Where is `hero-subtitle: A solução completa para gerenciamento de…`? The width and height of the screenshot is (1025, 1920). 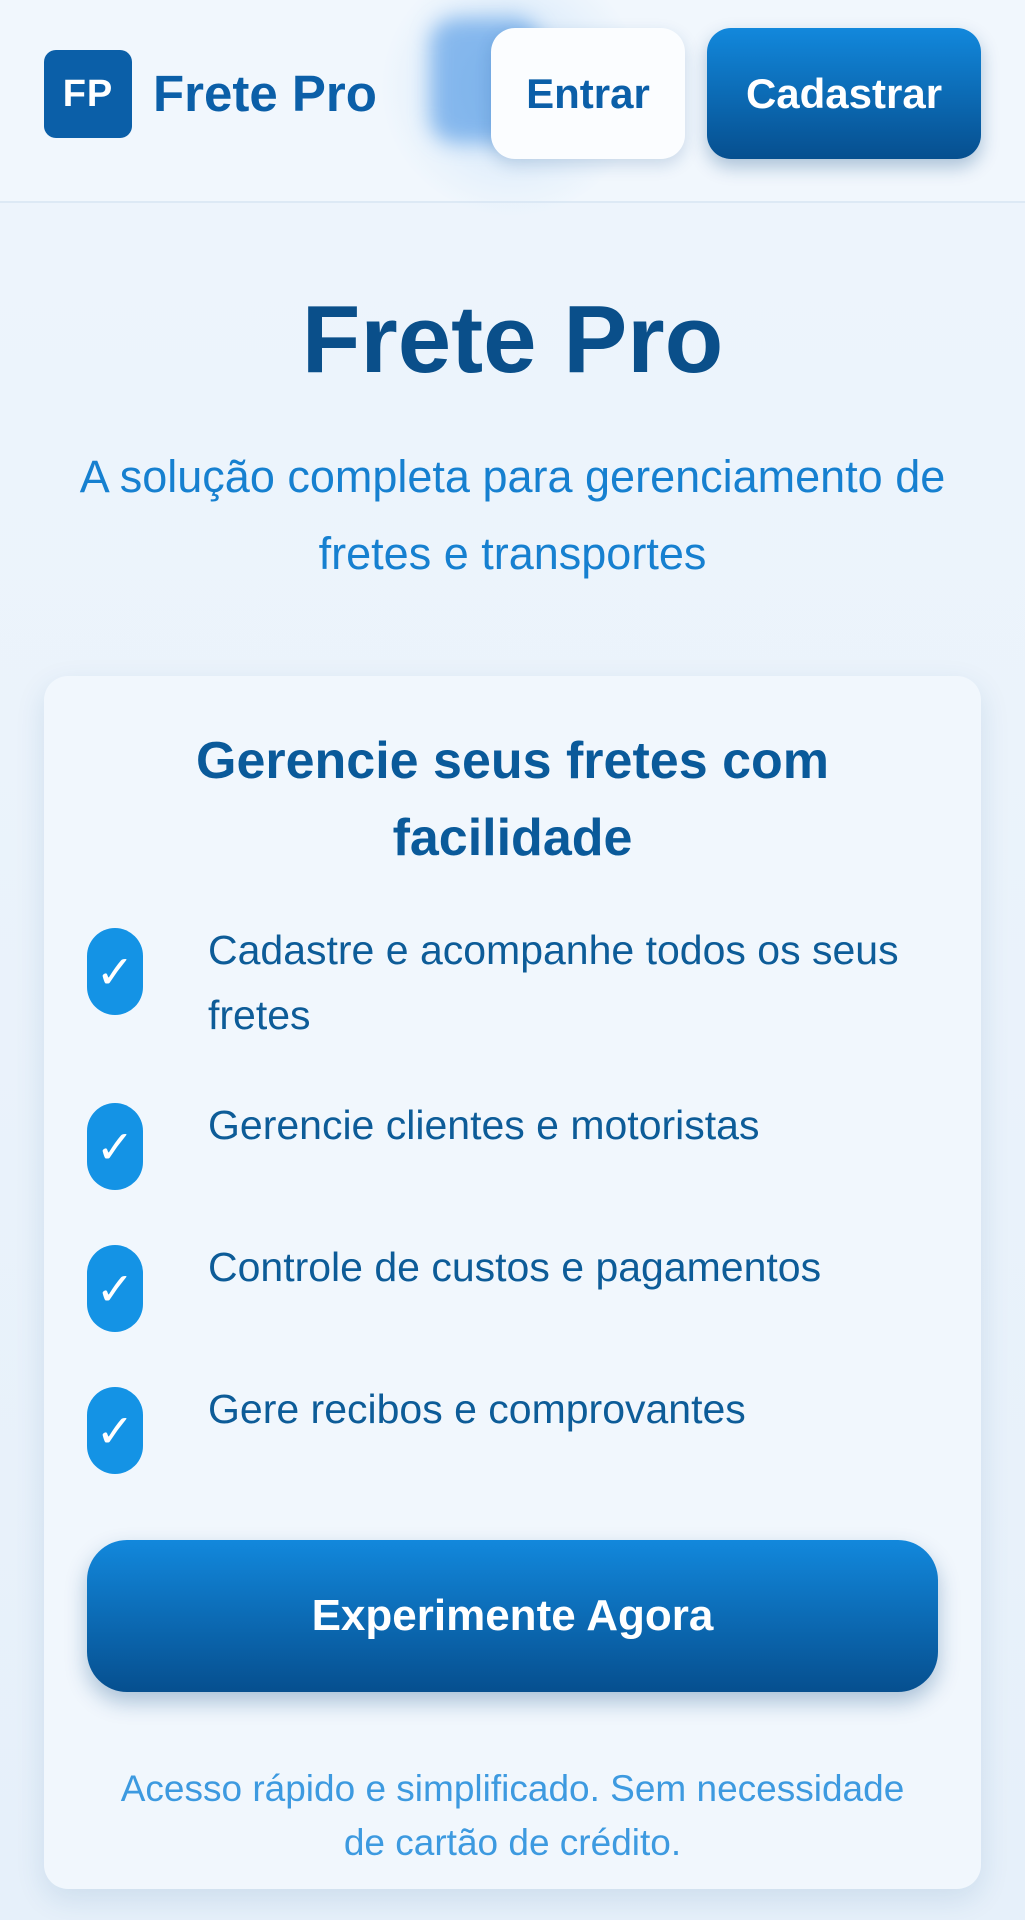
hero-subtitle: A solução completa para gerenciamento de… is located at coordinates (512, 515).